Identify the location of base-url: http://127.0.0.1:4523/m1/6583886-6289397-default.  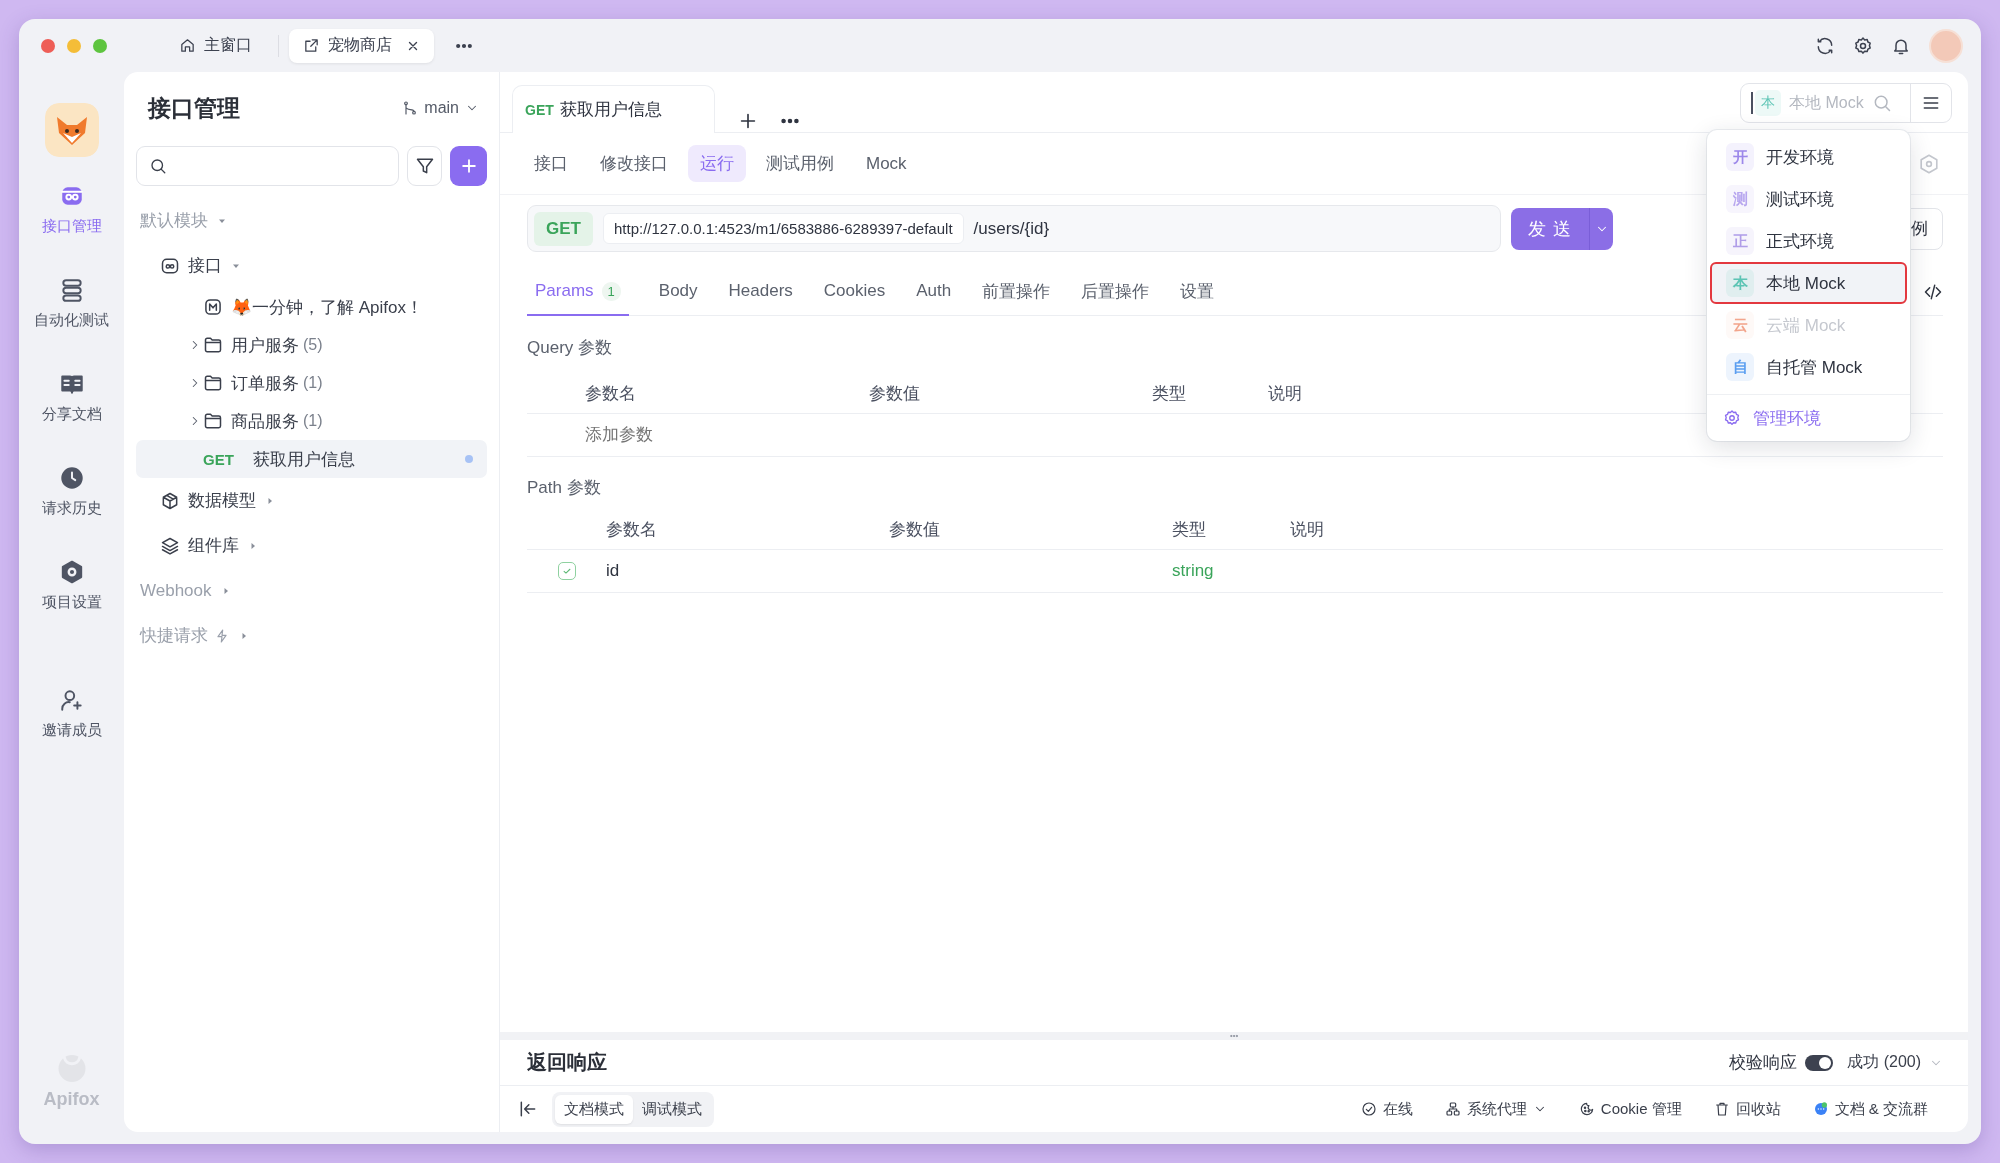
(783, 228).